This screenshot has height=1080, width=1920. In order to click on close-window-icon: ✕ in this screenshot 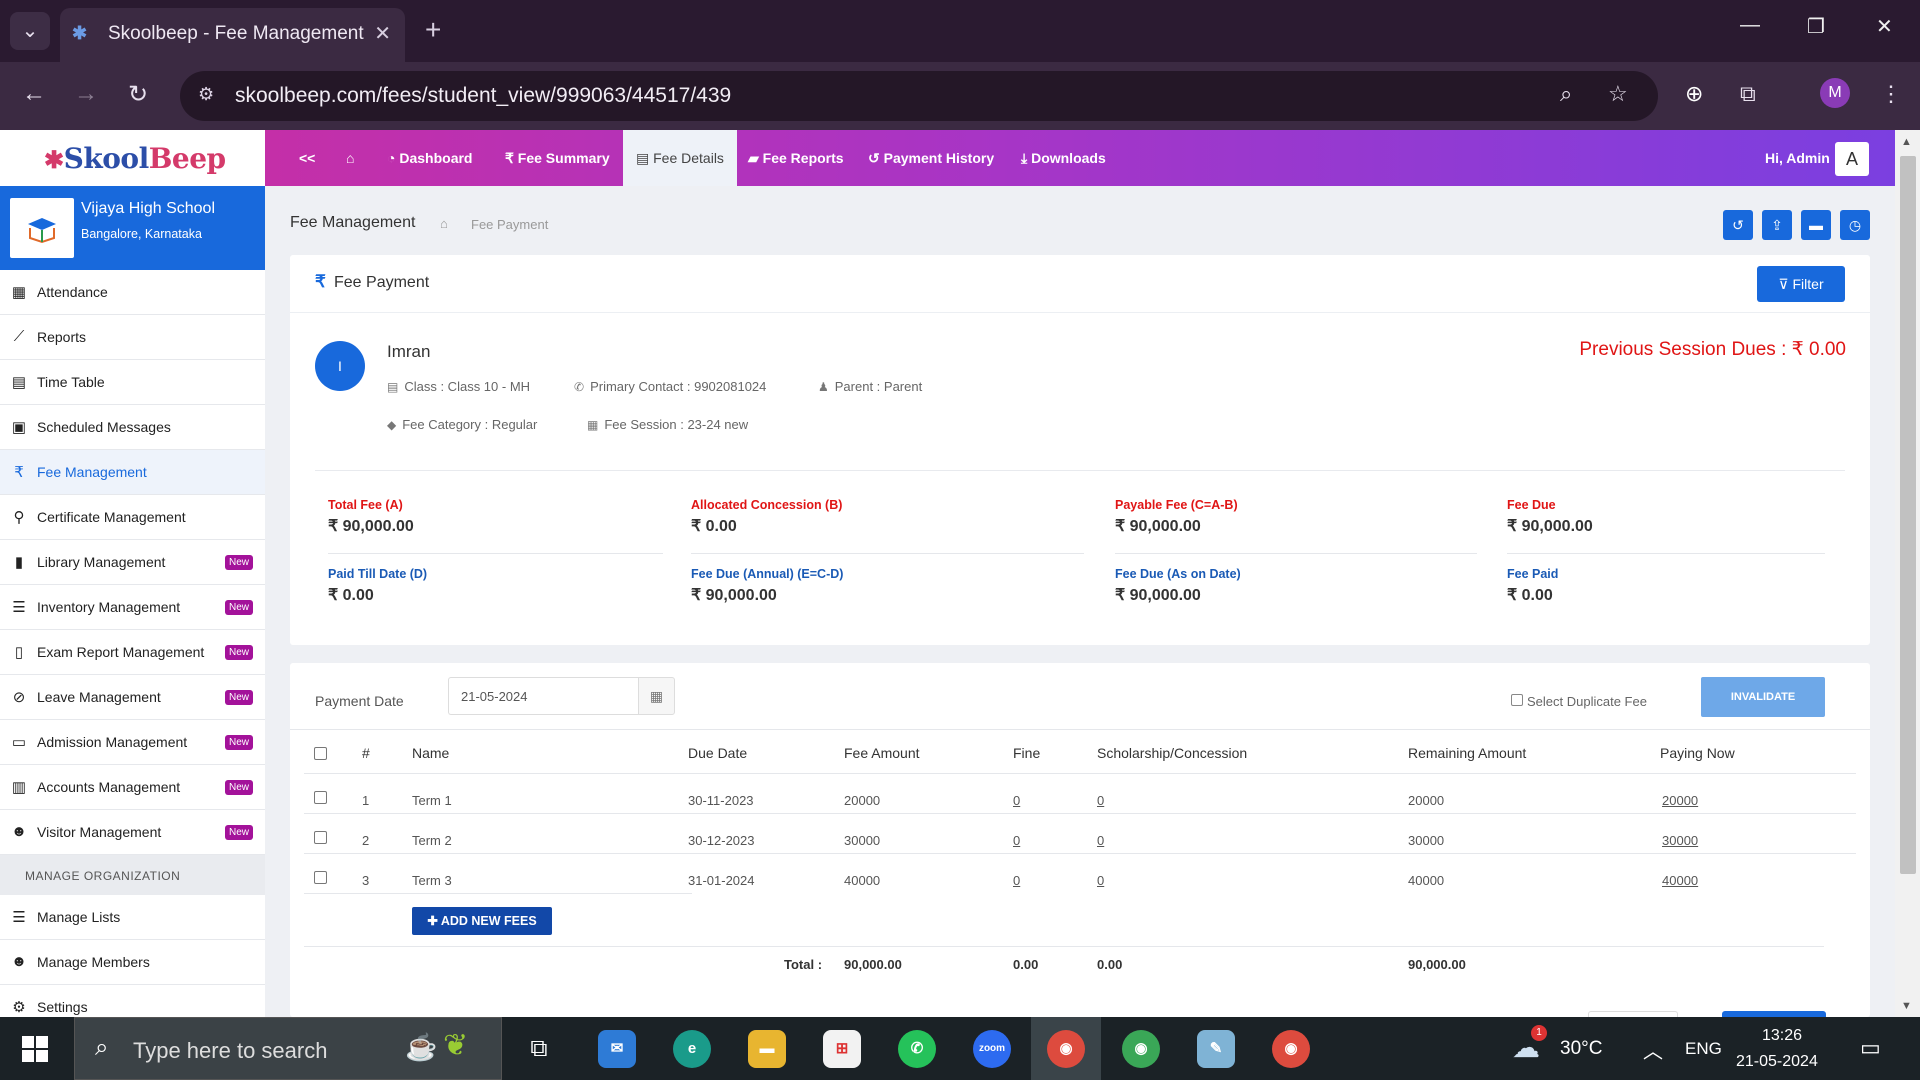, I will do `click(1884, 26)`.